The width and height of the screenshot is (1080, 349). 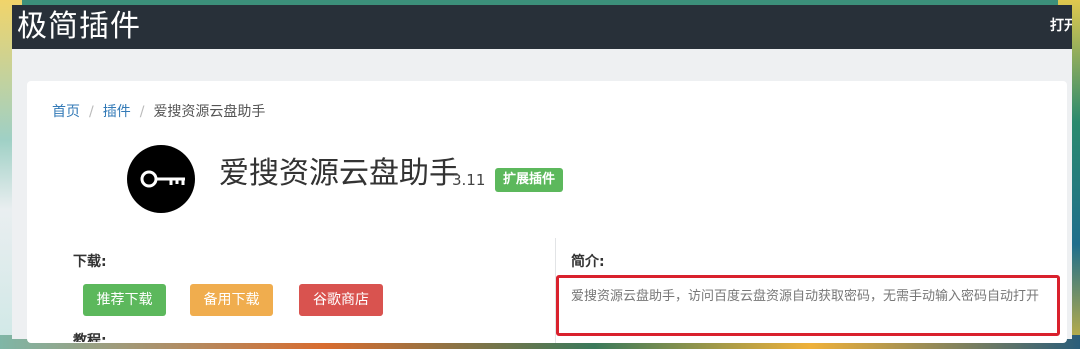 I want to click on intro-heading: 简介:, so click(x=588, y=262).